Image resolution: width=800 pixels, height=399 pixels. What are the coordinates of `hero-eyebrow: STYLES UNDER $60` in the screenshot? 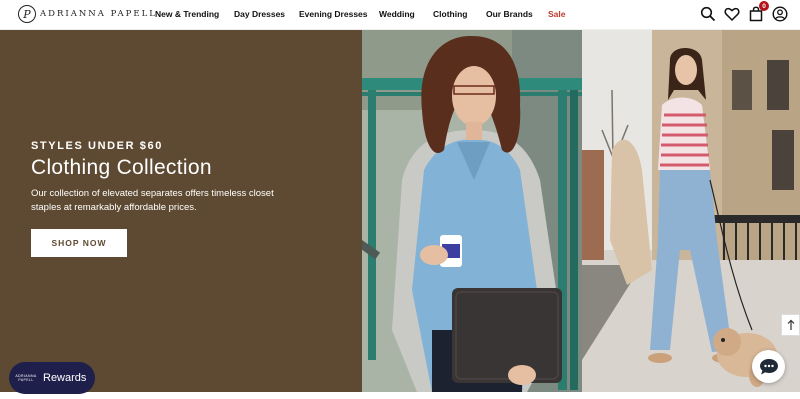 It's located at (97, 146).